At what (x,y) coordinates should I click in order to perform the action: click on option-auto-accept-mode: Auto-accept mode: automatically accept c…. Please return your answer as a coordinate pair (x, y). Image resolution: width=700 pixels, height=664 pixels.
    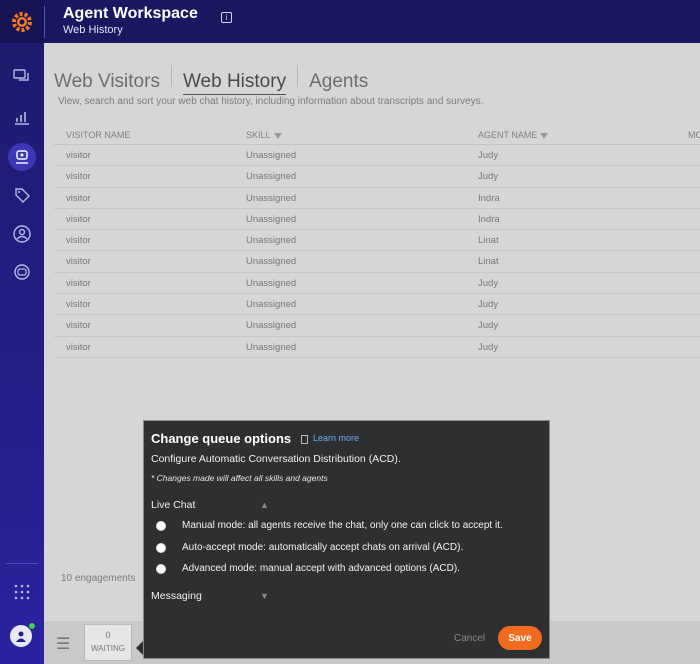
    Looking at the image, I should click on (309, 547).